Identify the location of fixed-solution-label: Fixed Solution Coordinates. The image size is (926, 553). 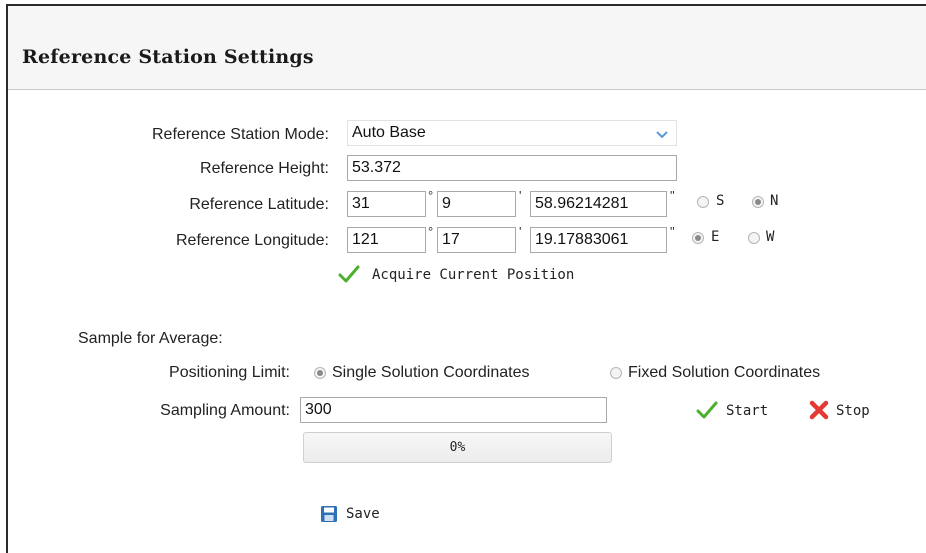
(724, 373).